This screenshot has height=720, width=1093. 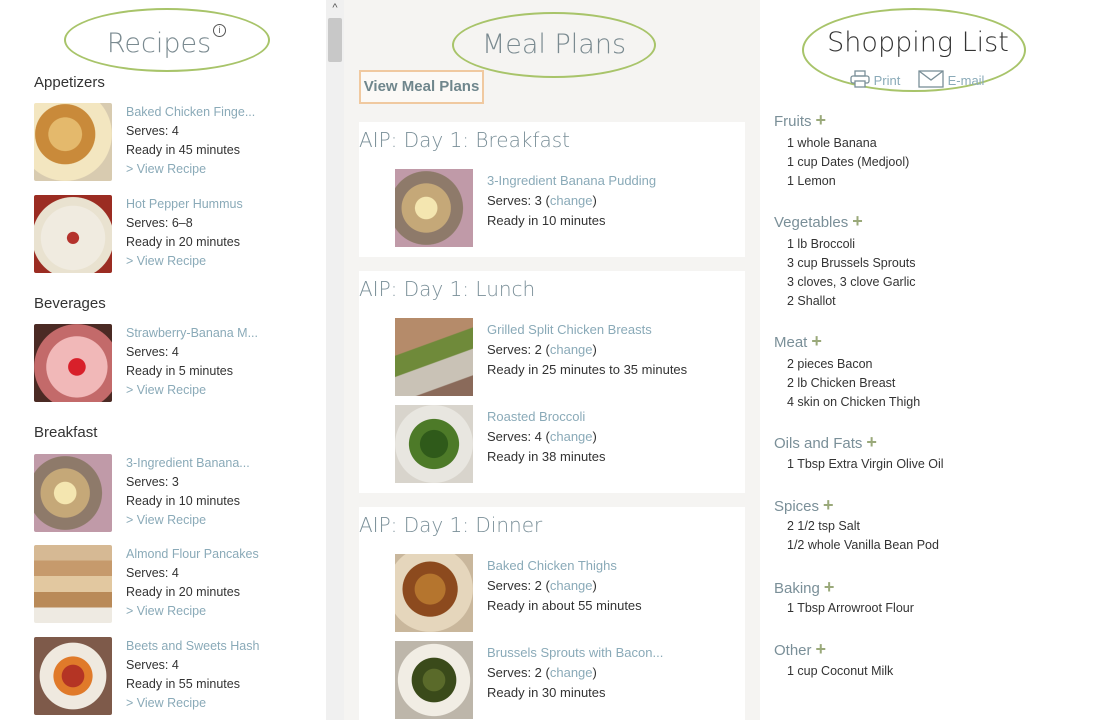 What do you see at coordinates (184, 204) in the screenshot?
I see `recipe-name-link: Hot Pepper Hummus` at bounding box center [184, 204].